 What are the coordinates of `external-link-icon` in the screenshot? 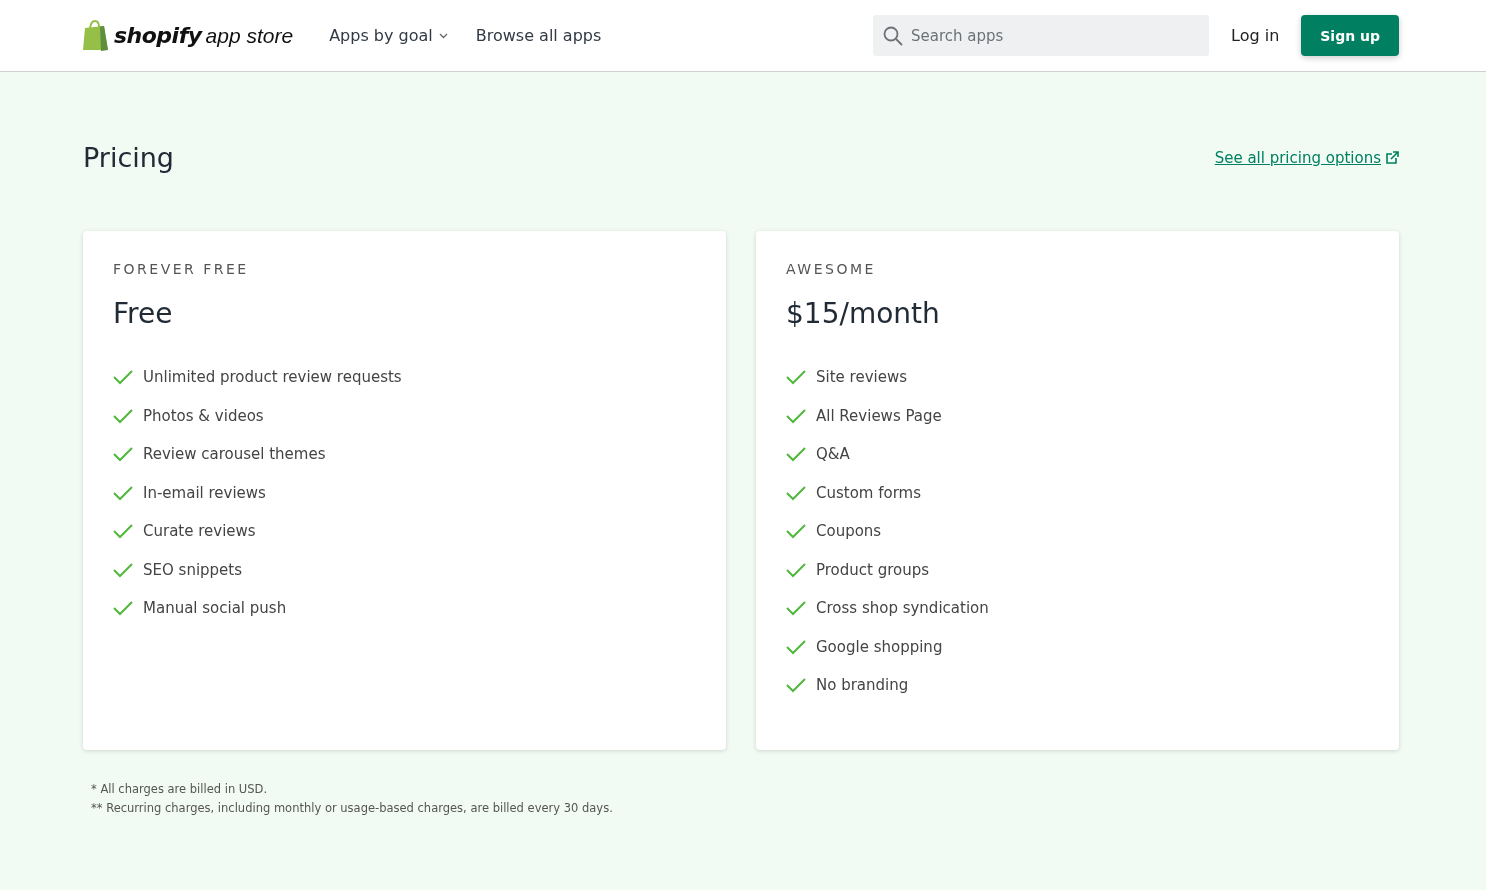 It's located at (1392, 157).